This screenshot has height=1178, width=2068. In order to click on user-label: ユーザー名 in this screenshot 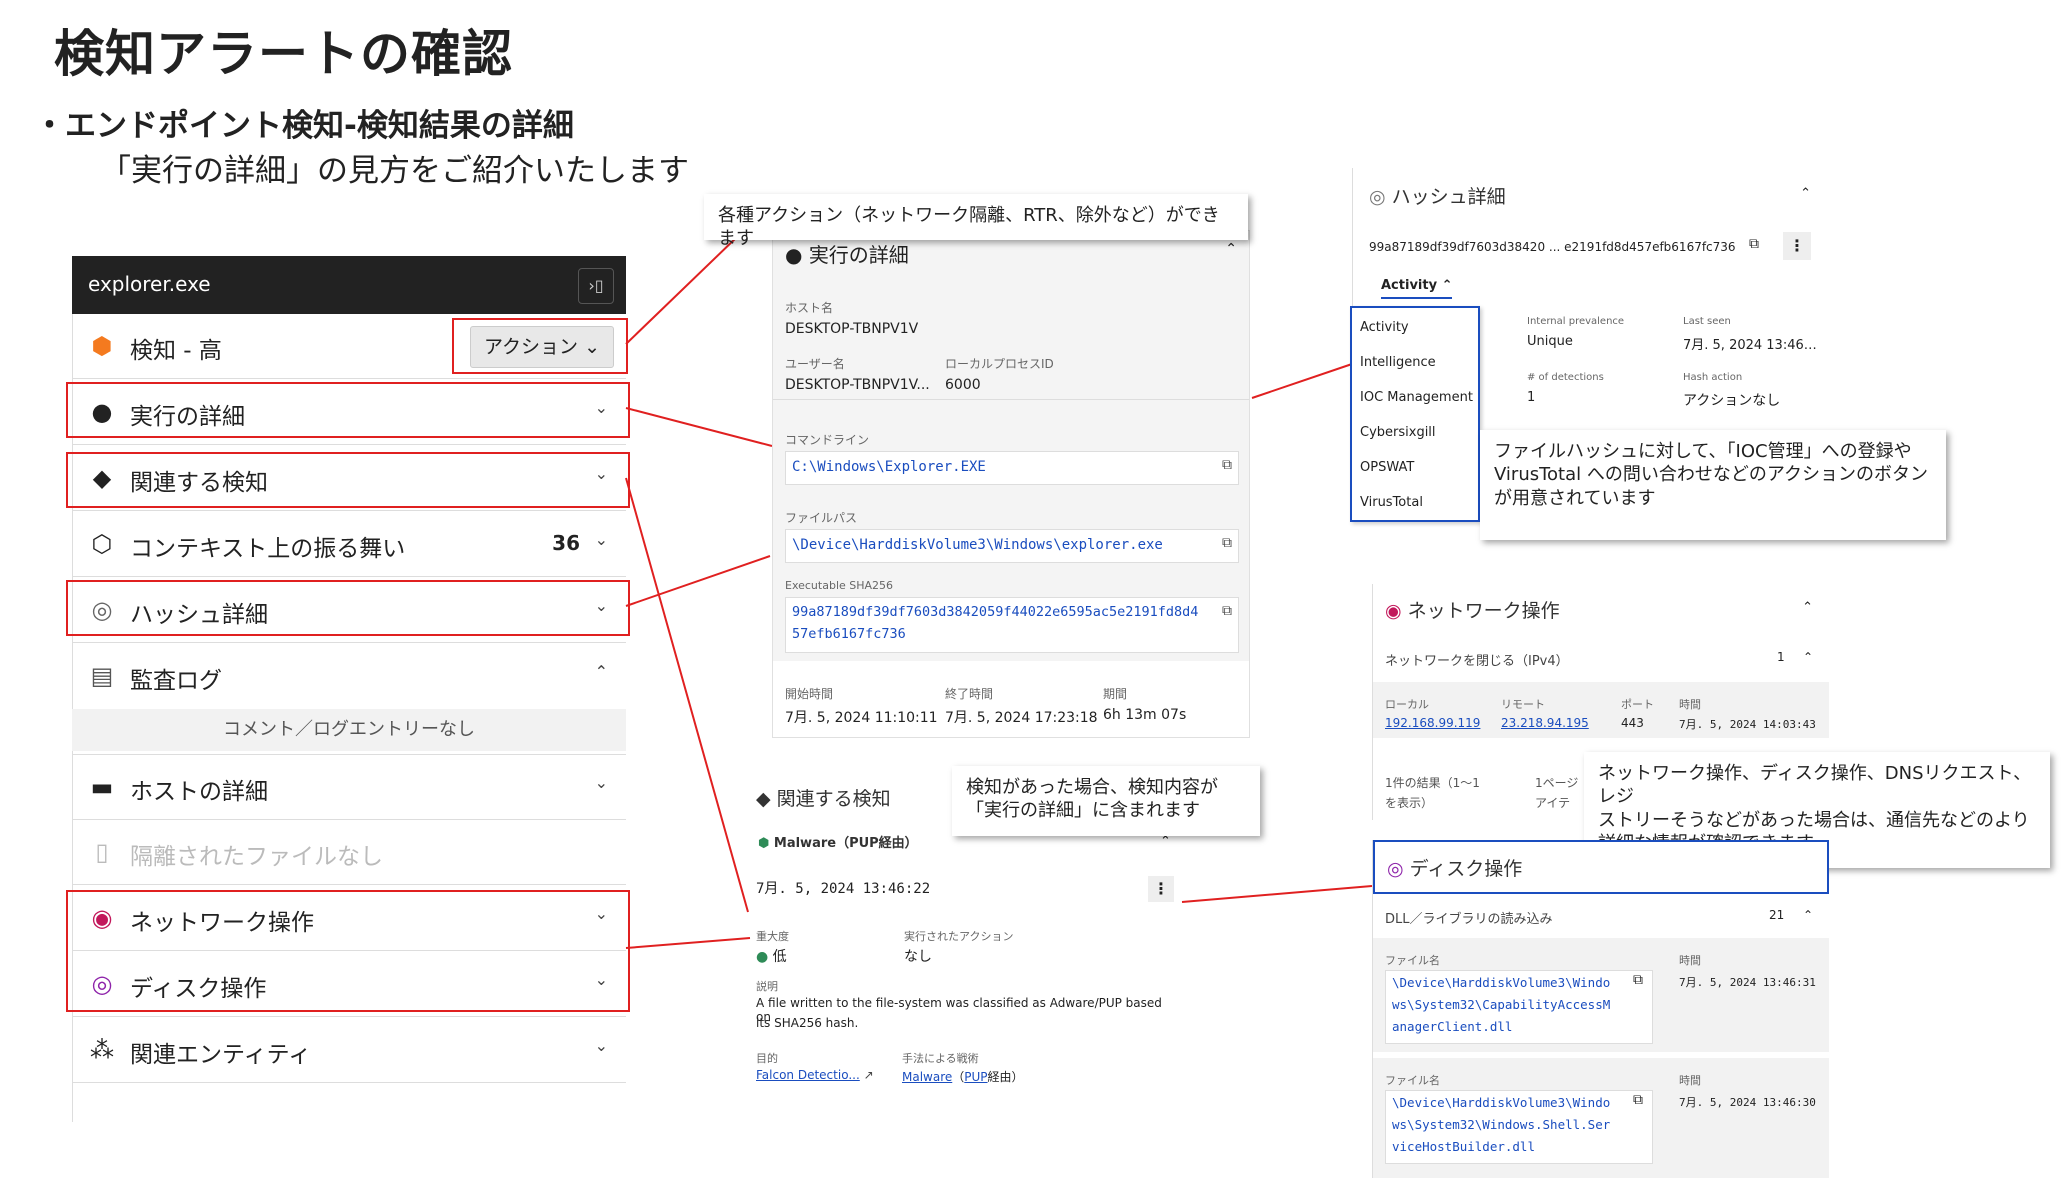, I will do `click(815, 364)`.